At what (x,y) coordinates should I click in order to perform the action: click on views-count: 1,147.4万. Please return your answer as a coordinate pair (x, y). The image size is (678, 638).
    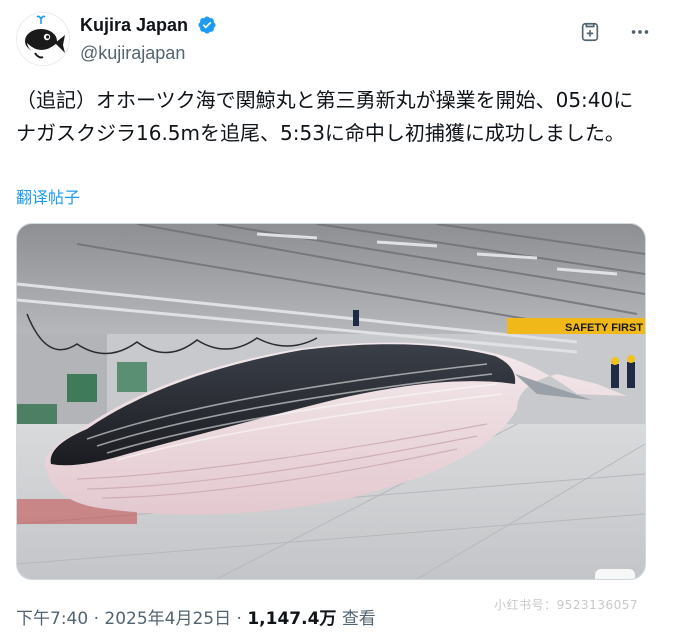
    Looking at the image, I should click on (292, 619).